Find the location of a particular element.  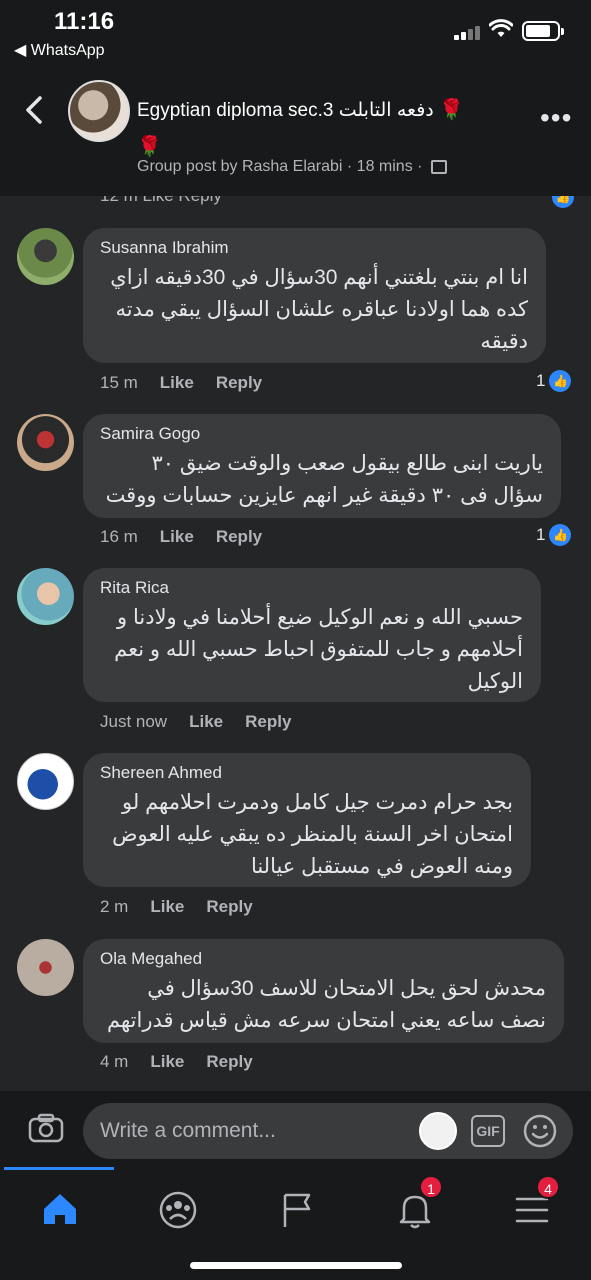

commenter-name: Ola Megahed is located at coordinates (323, 959).